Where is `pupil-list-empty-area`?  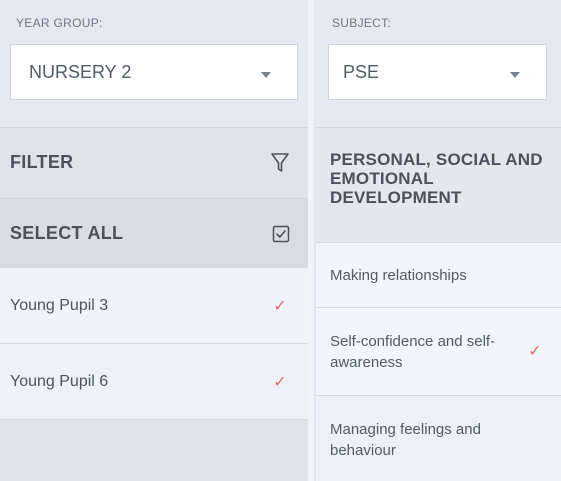
pupil-list-empty-area is located at coordinates (154, 450).